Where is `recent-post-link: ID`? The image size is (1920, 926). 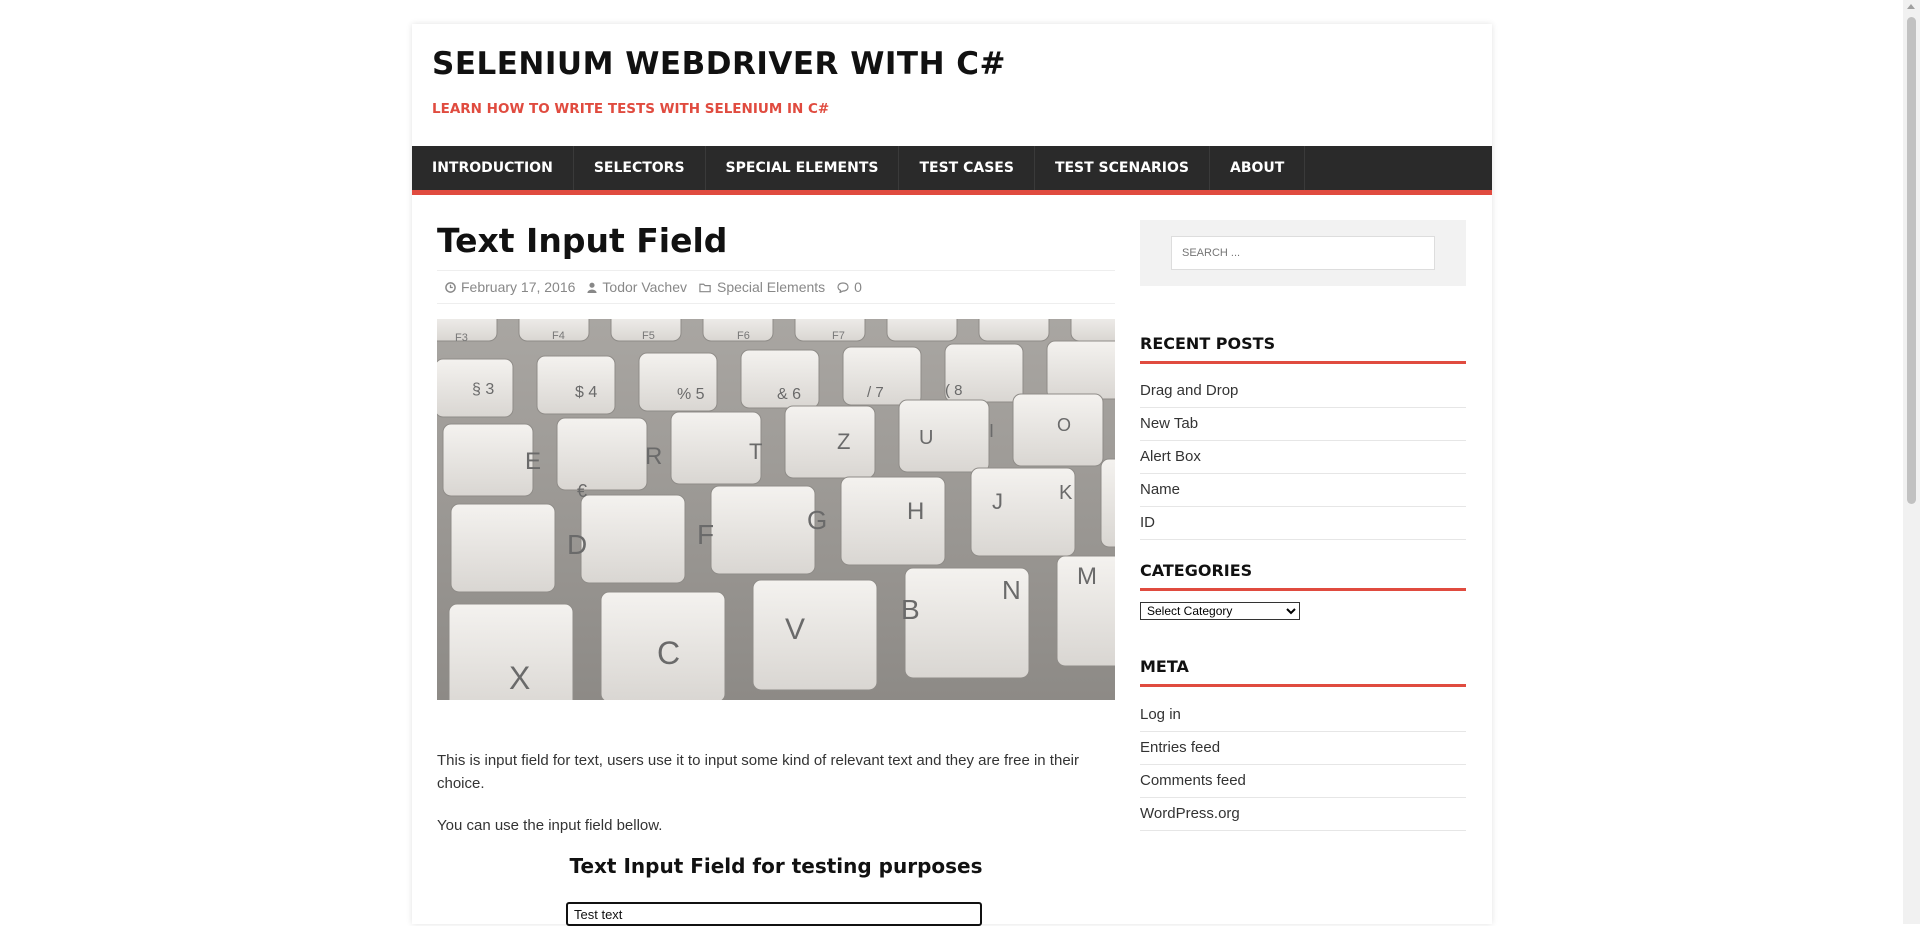 recent-post-link: ID is located at coordinates (1303, 523).